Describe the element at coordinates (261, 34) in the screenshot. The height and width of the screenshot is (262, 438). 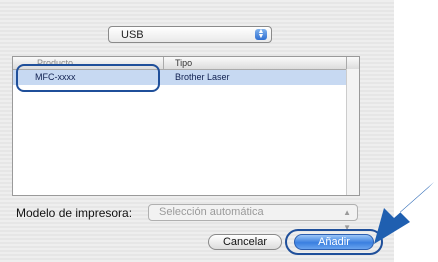
I see `popup-arrows-icon: ▲ ▼` at that location.